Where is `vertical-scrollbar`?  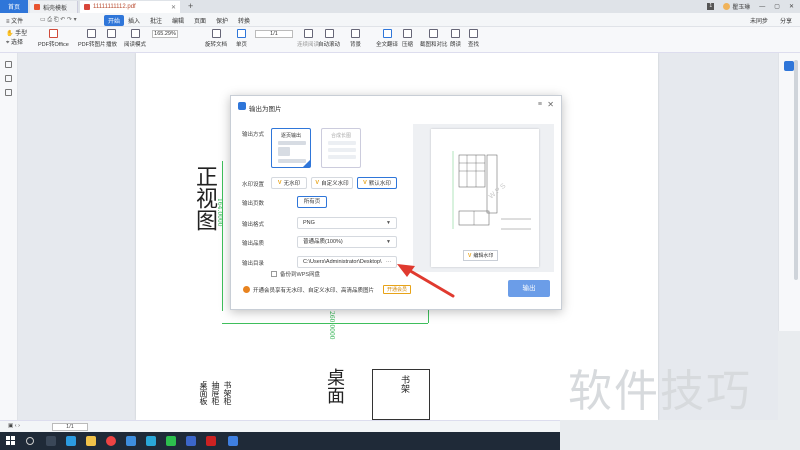 vertical-scrollbar is located at coordinates (796, 170).